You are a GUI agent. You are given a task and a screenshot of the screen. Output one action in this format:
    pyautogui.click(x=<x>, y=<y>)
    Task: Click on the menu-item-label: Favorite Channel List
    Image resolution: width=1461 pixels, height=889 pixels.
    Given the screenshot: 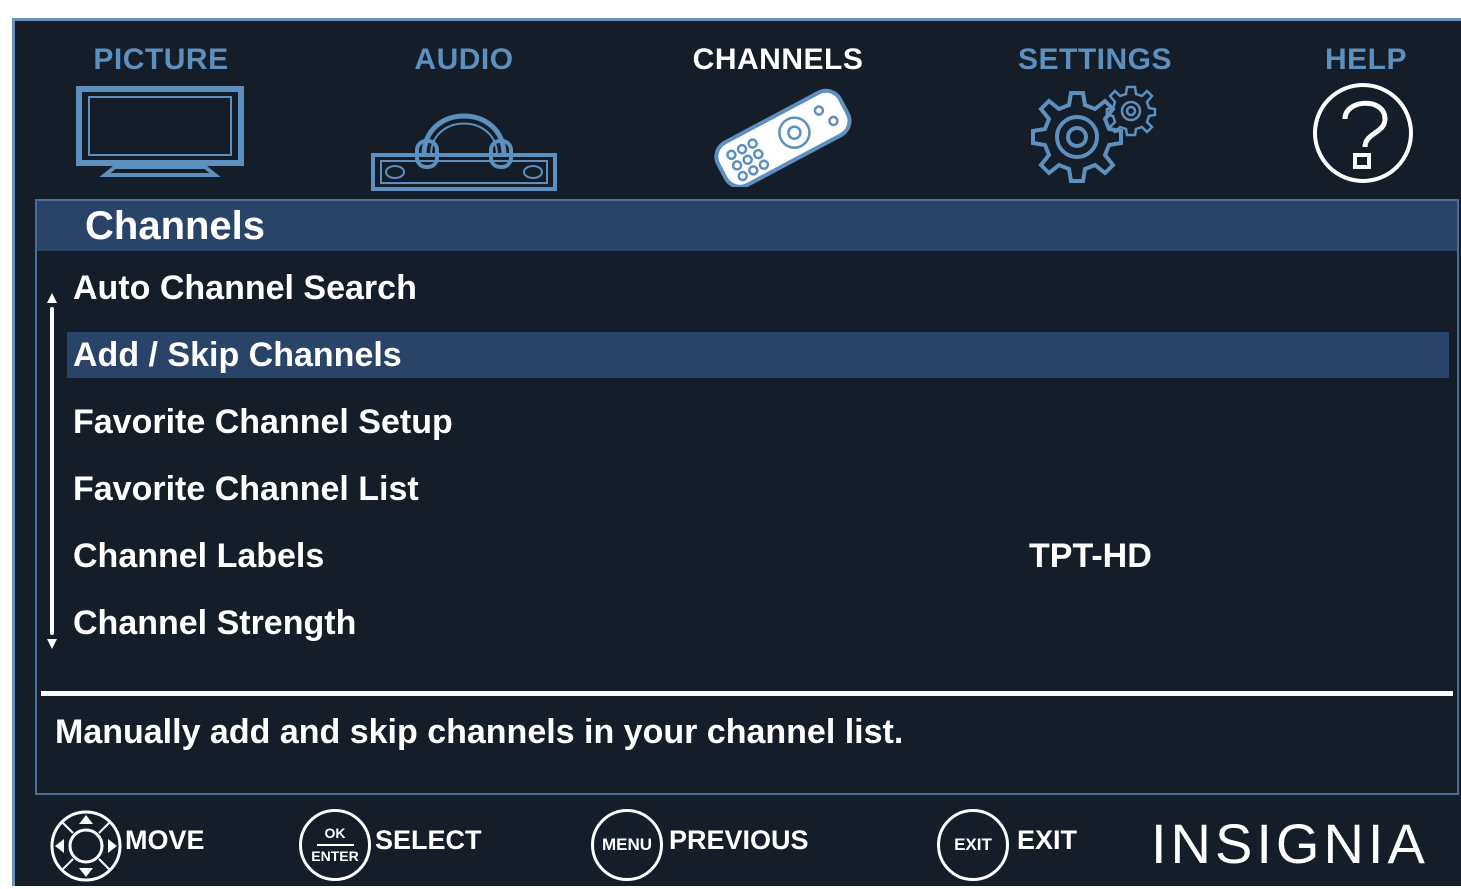 What is the action you would take?
    pyautogui.click(x=246, y=489)
    